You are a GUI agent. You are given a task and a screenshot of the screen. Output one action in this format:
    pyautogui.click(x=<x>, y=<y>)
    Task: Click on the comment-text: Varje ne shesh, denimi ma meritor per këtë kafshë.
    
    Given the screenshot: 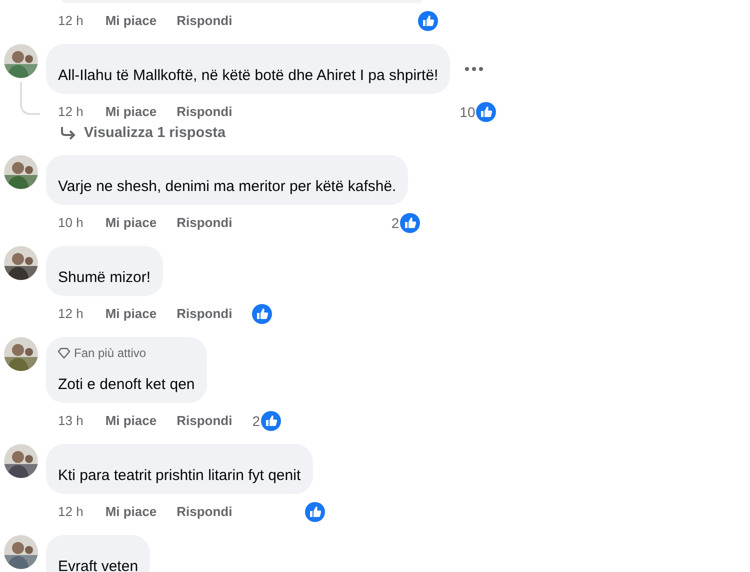 What is the action you would take?
    pyautogui.click(x=227, y=187)
    